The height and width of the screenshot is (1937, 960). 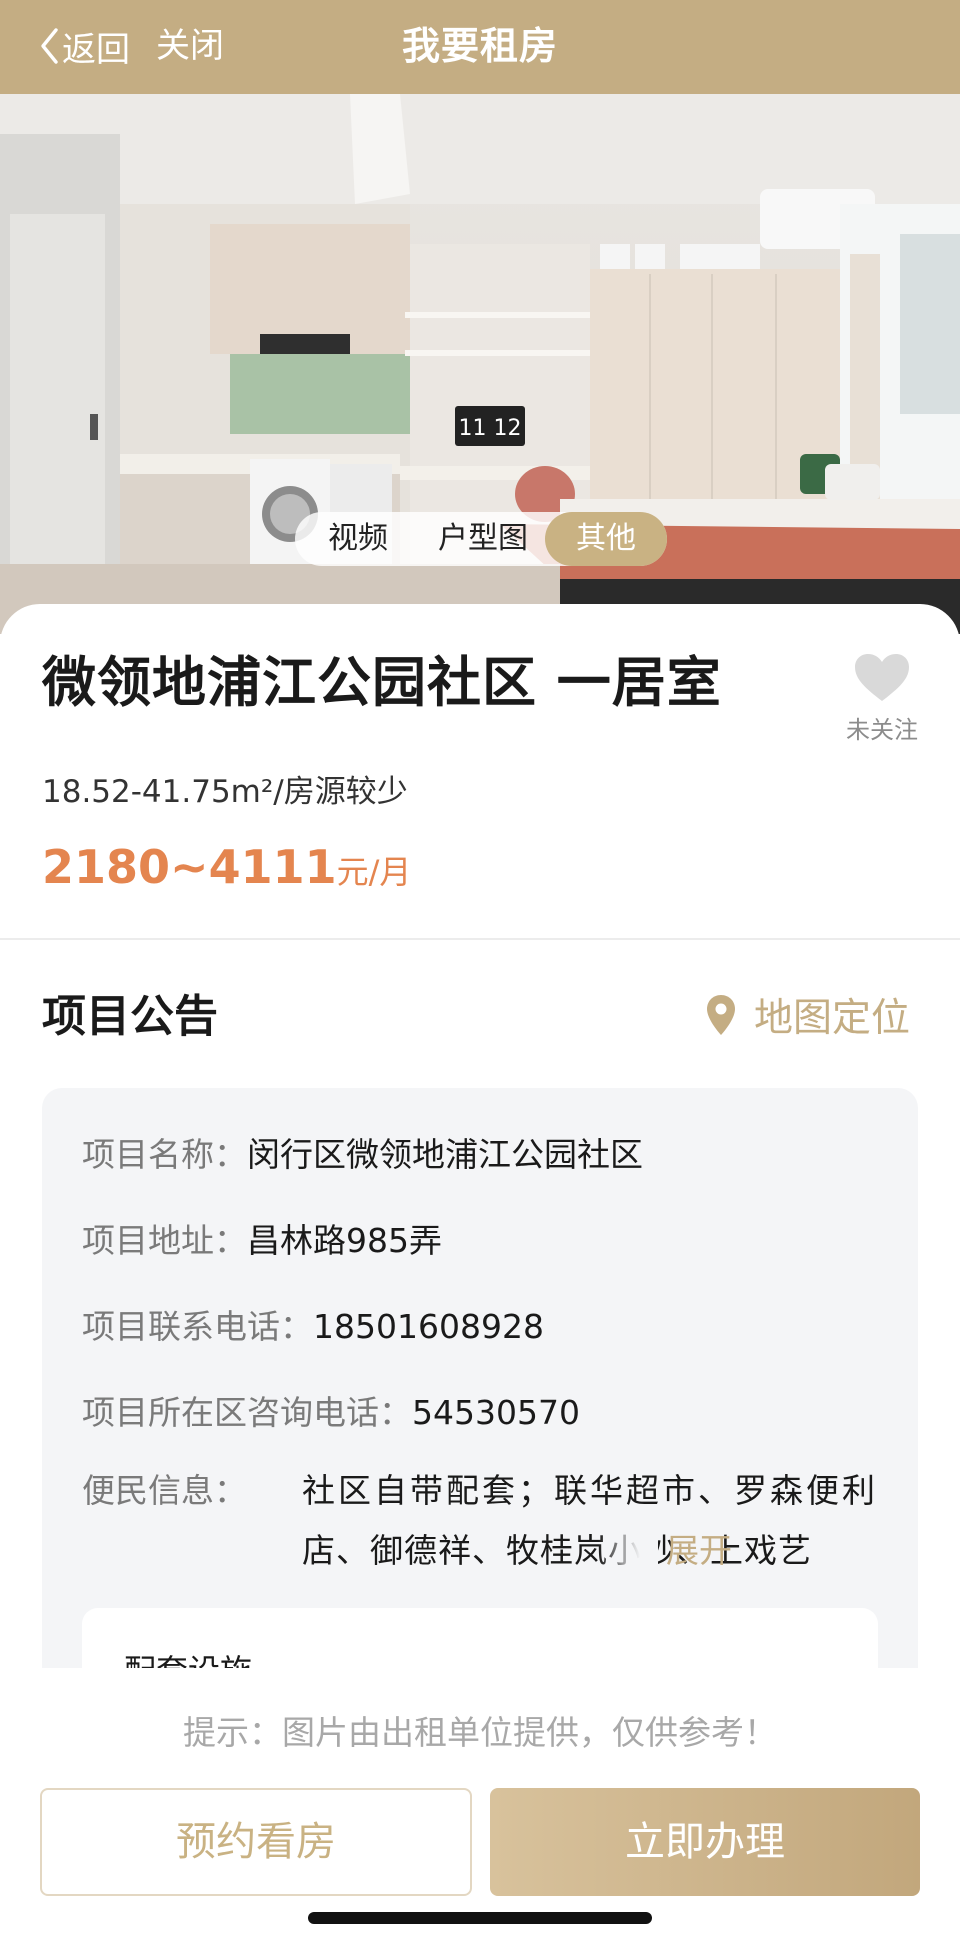 What do you see at coordinates (164, 1490) in the screenshot?
I see `info-key: 便民信息：` at bounding box center [164, 1490].